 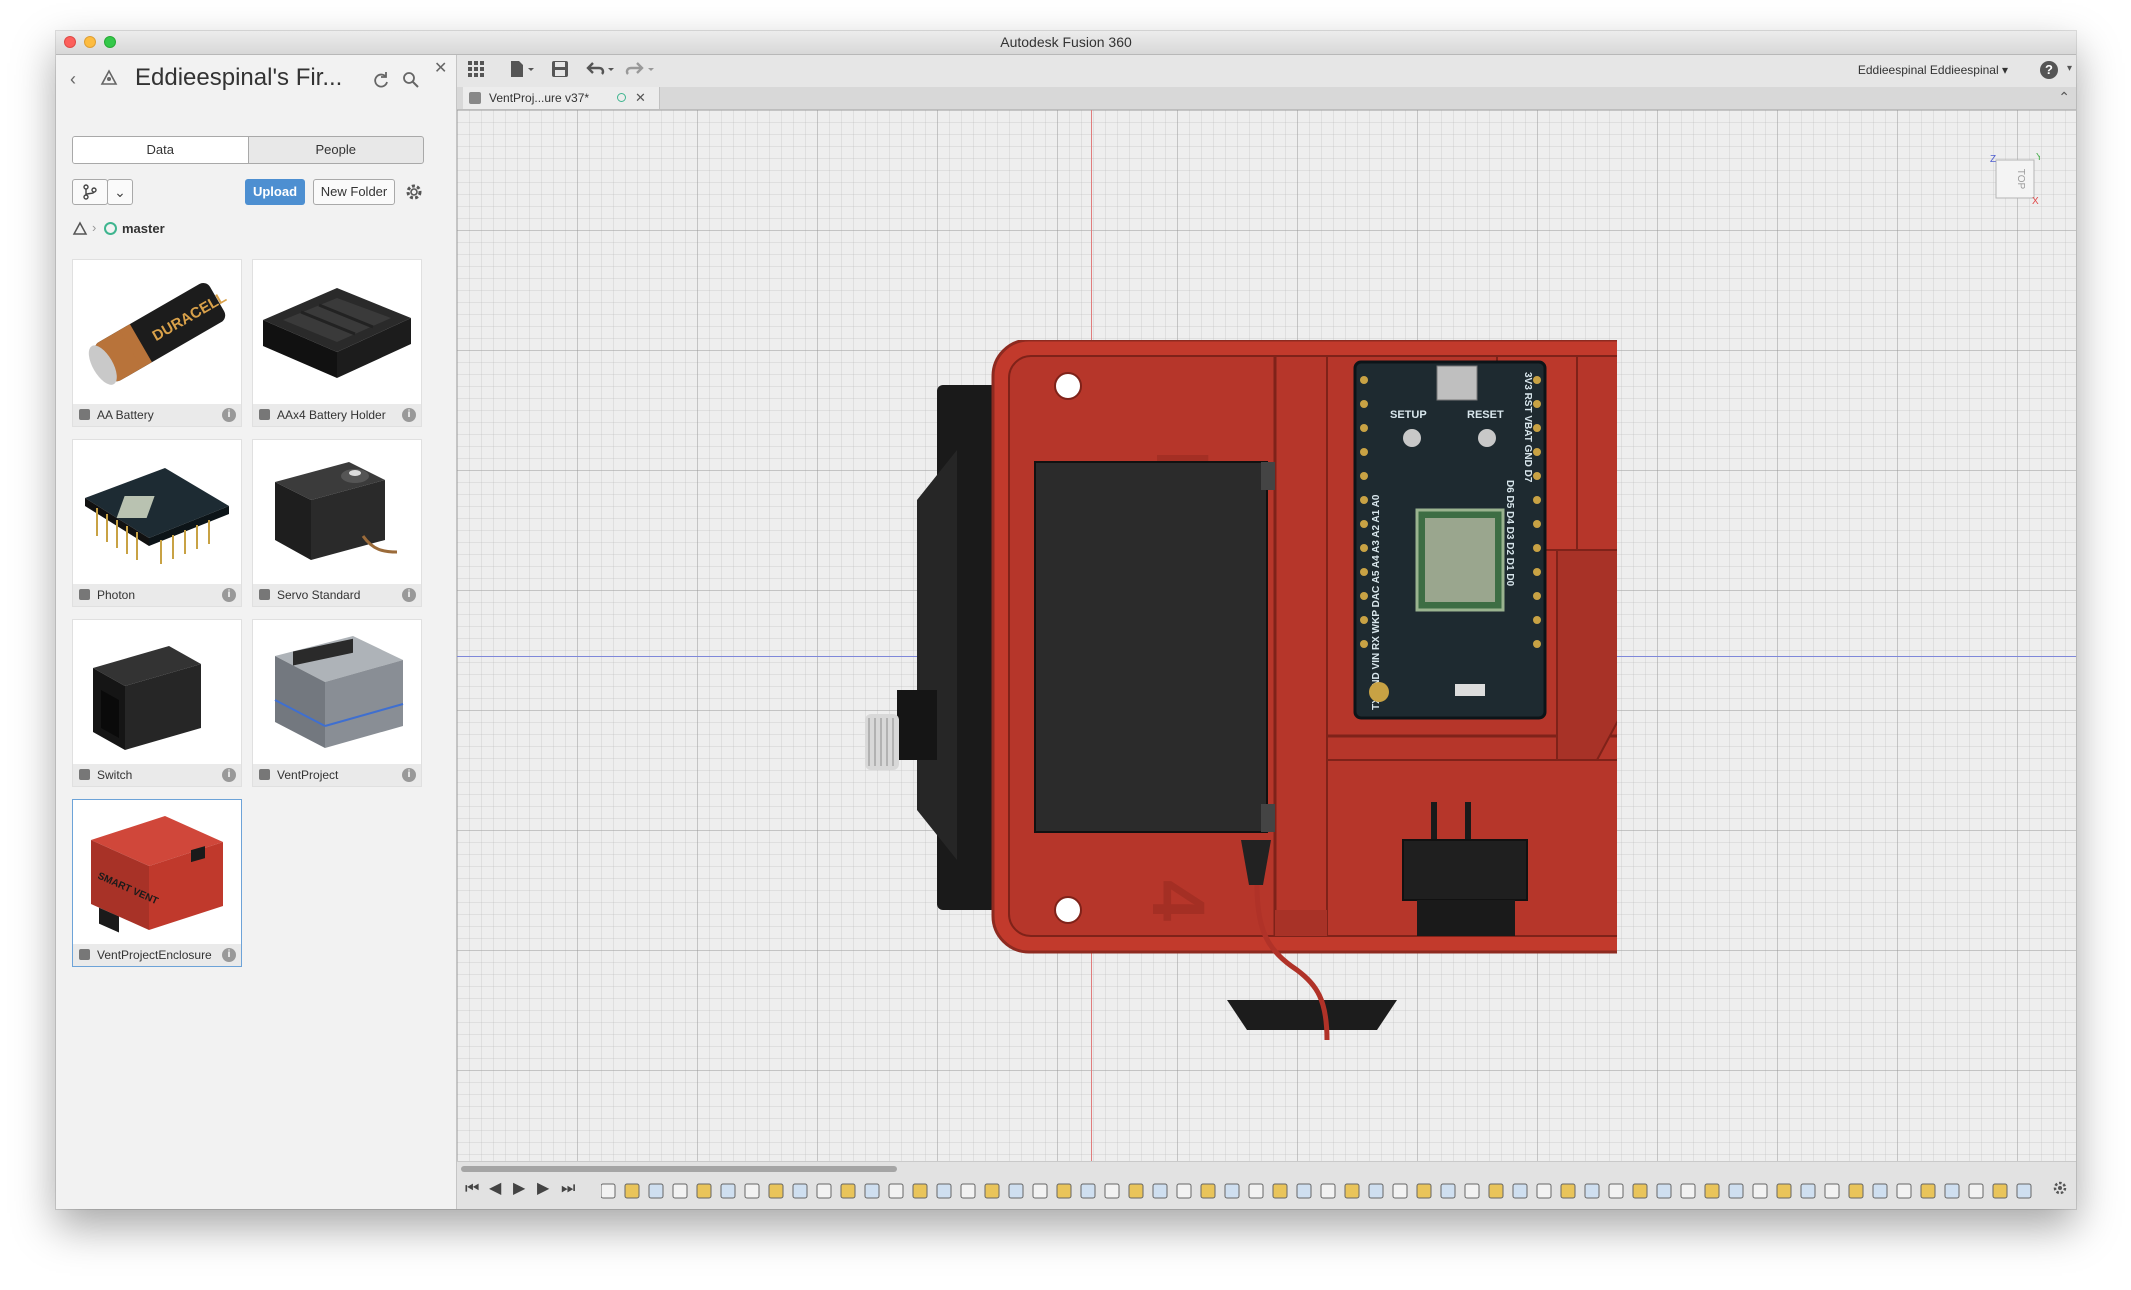 What do you see at coordinates (543, 1189) in the screenshot?
I see `step-forward-icon: ▶` at bounding box center [543, 1189].